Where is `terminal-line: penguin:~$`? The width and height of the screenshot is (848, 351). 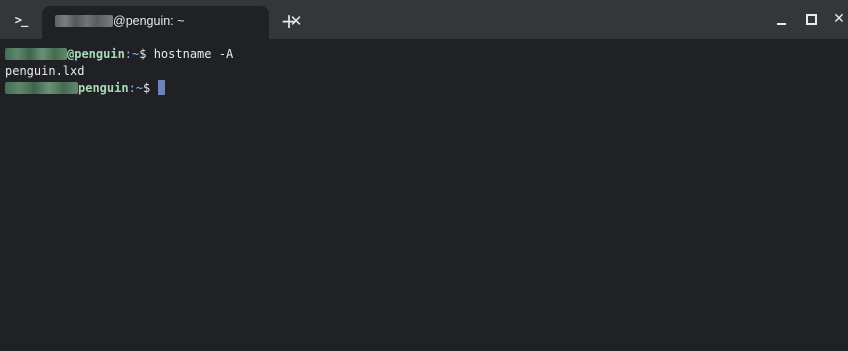
terminal-line: penguin:~$ is located at coordinates (119, 88).